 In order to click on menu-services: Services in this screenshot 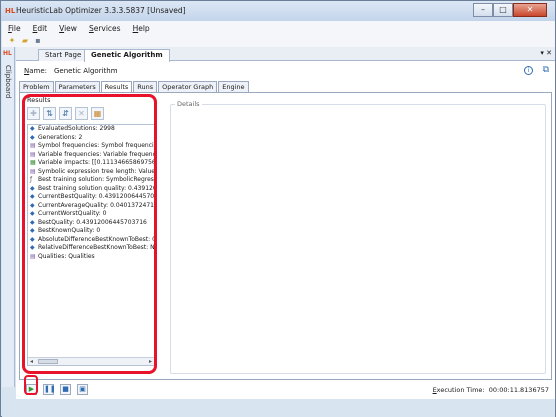, I will do `click(105, 28)`.